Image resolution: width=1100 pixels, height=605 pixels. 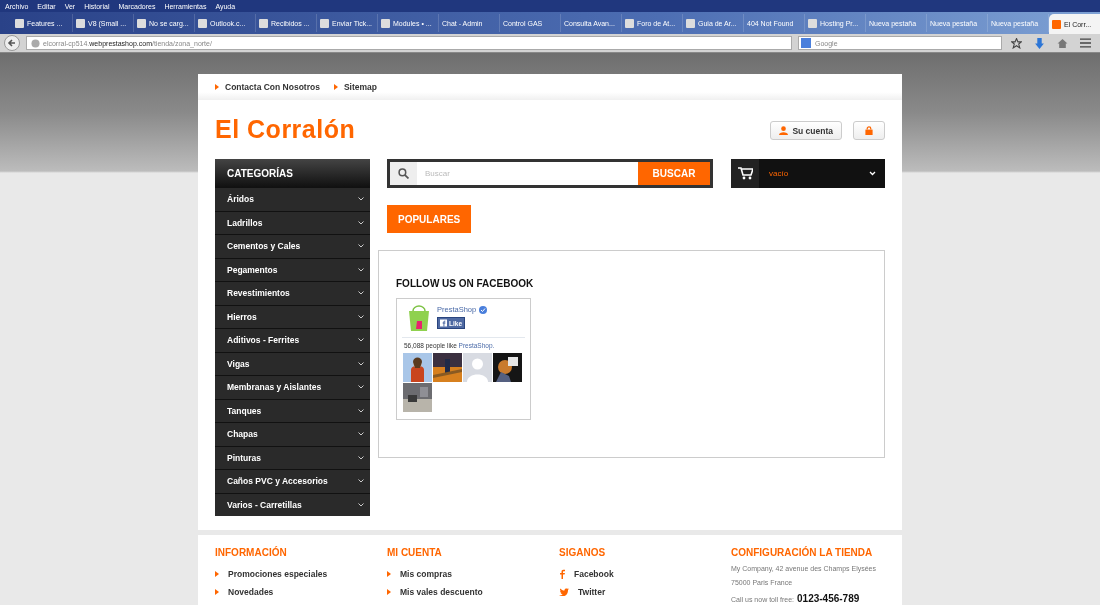 What do you see at coordinates (292, 481) in the screenshot?
I see `category-item: Caños PVC y Accesorios` at bounding box center [292, 481].